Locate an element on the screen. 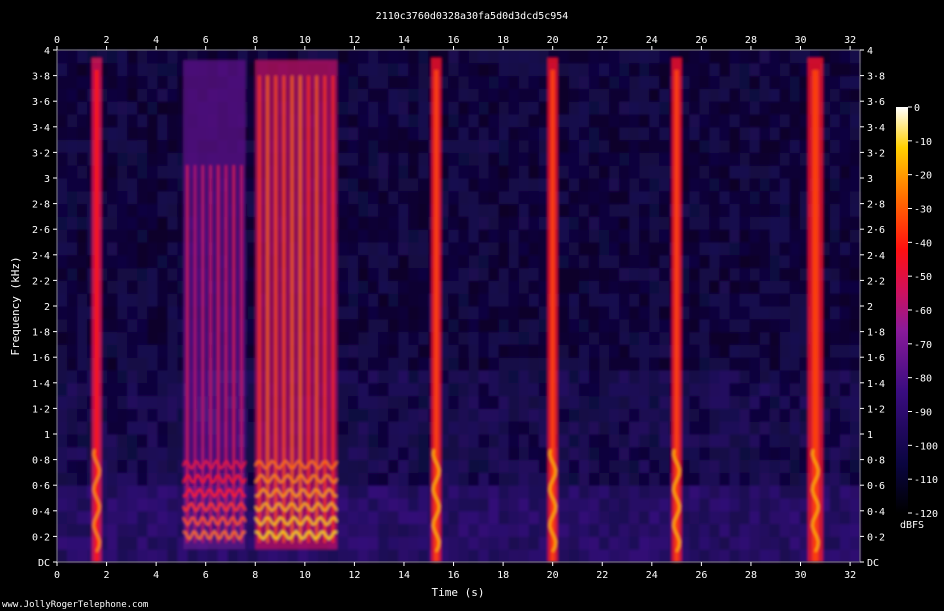  x-tick-label-bottom: 12 is located at coordinates (354, 575).